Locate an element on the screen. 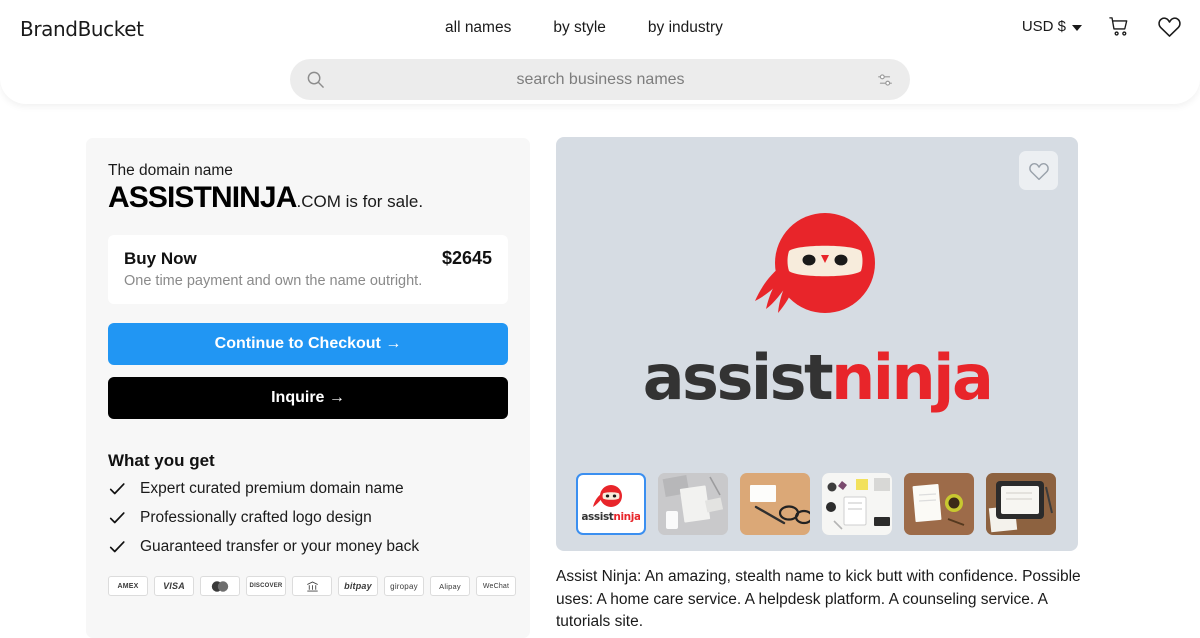  chevron-down-icon is located at coordinates (1077, 27).